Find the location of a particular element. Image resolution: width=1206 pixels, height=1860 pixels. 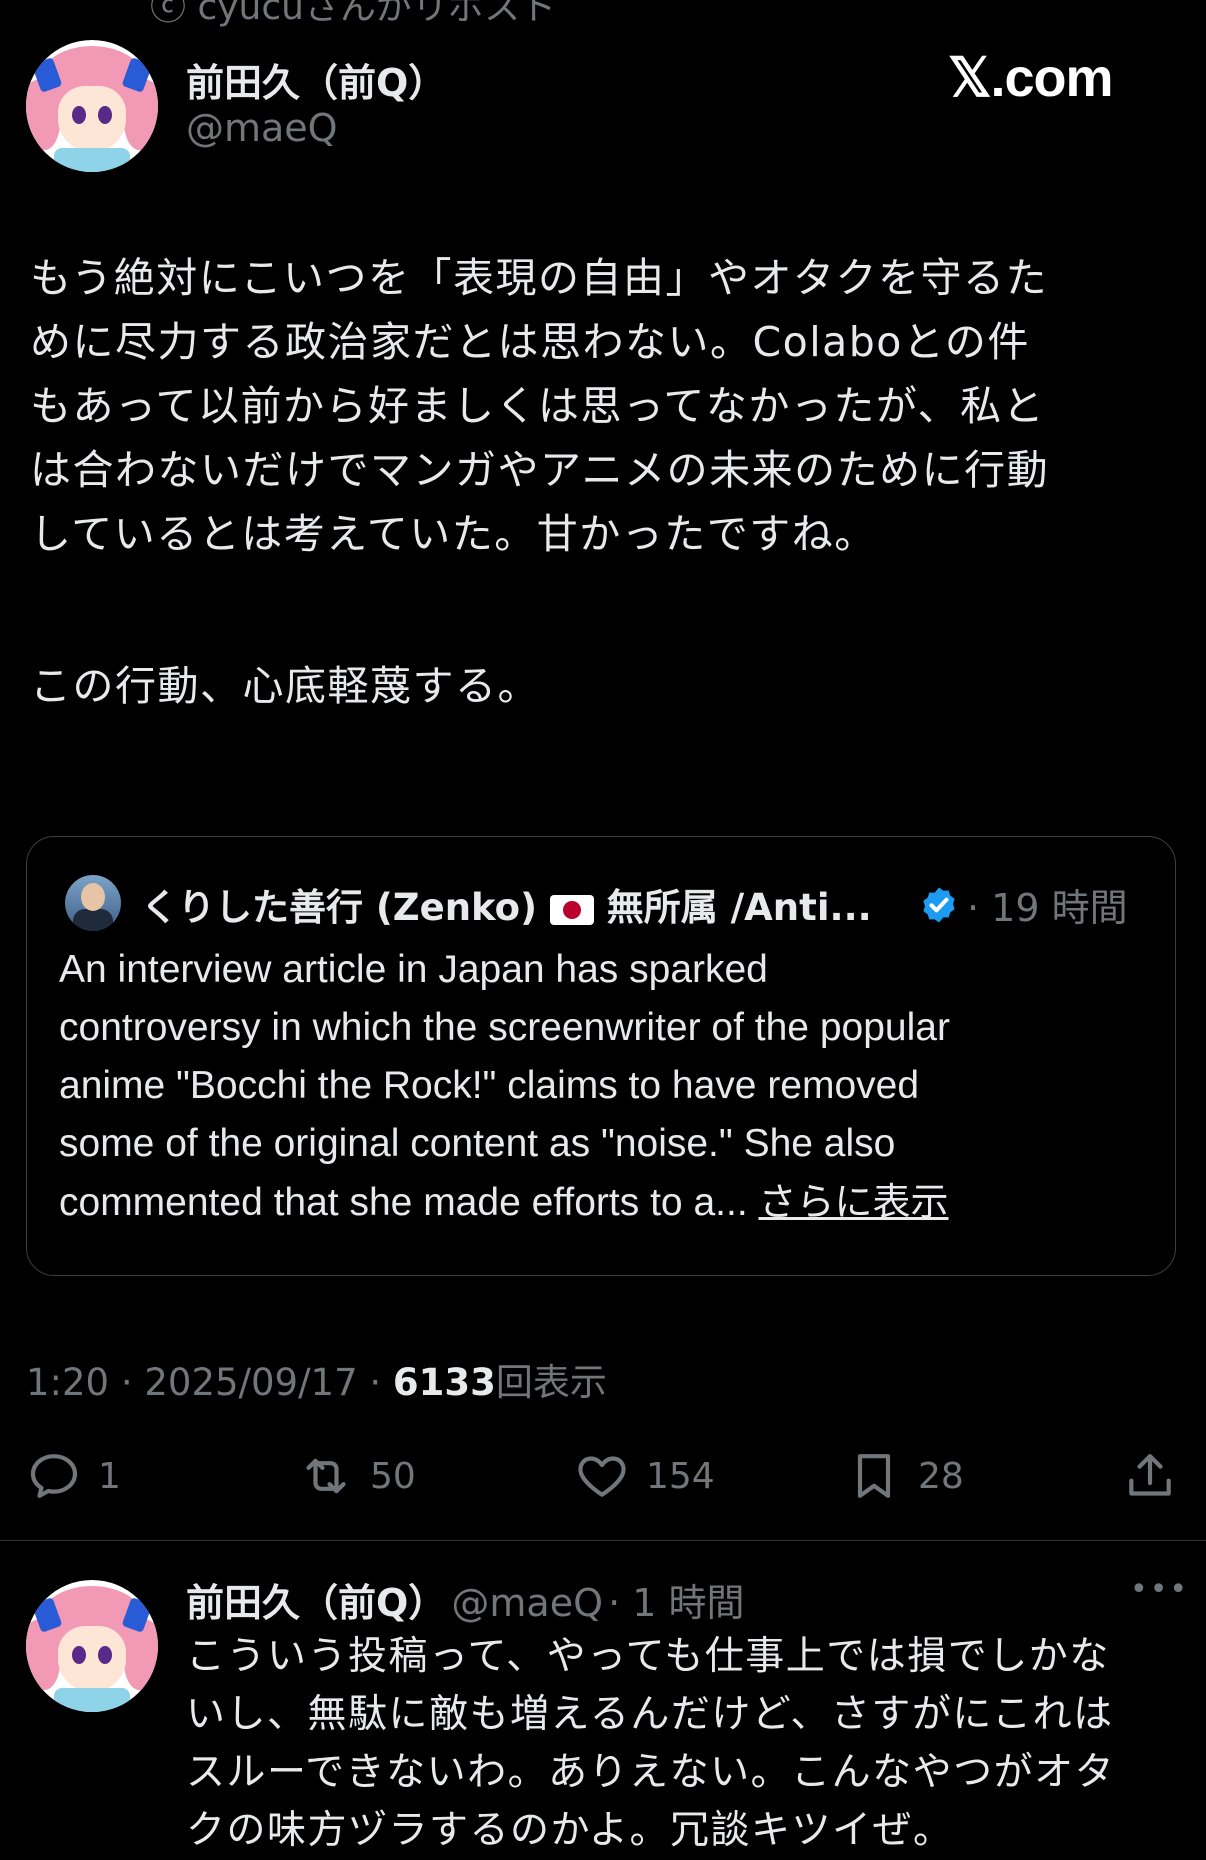

share-button is located at coordinates (1150, 1476).